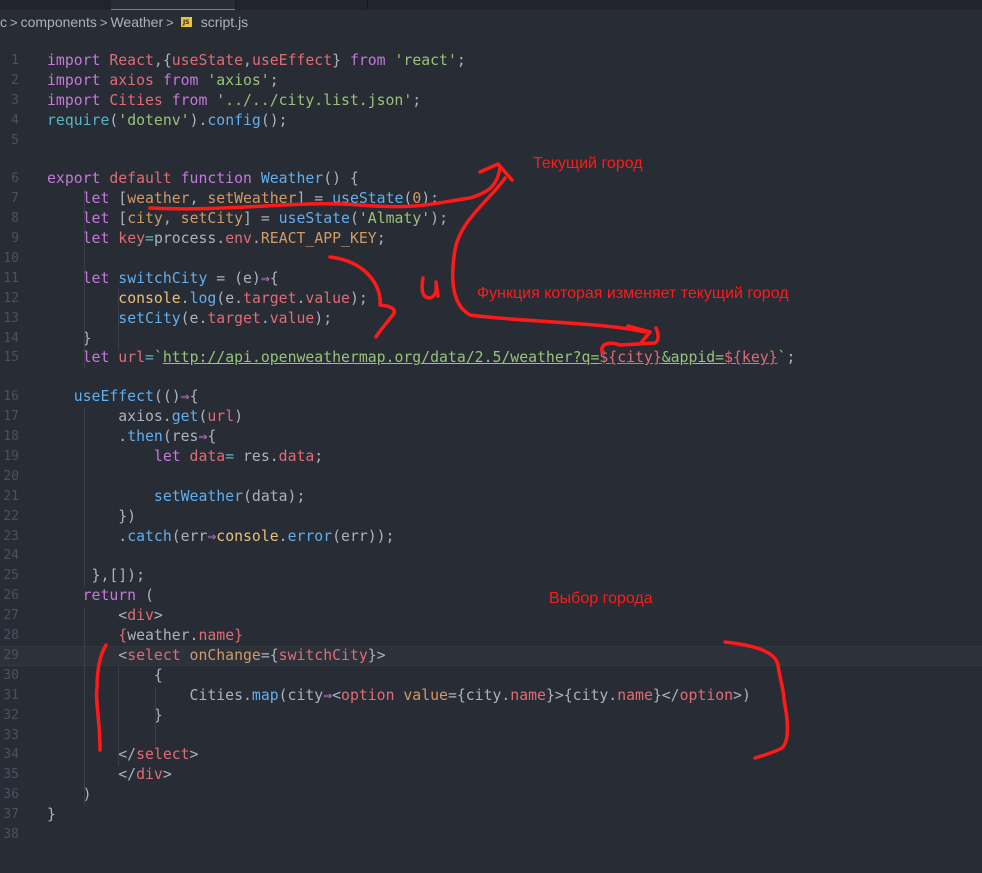 This screenshot has height=873, width=982. I want to click on code-text: import axios from 'axios';, so click(163, 81).